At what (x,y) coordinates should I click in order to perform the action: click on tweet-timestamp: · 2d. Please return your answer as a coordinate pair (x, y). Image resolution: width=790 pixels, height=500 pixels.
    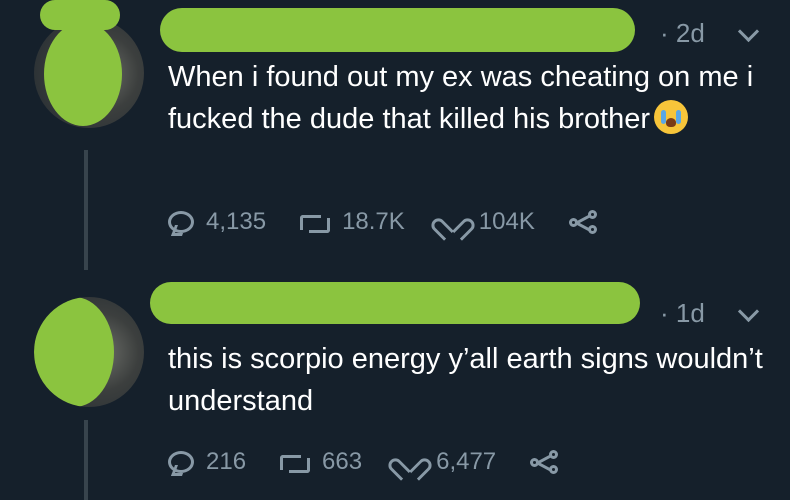
    Looking at the image, I should click on (682, 33).